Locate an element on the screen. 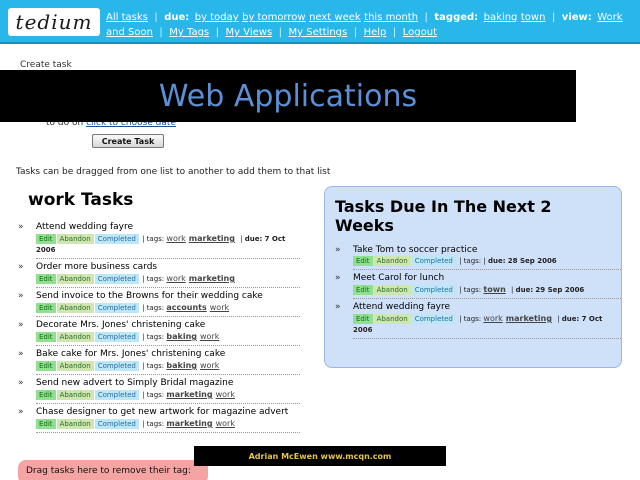 The image size is (640, 480). nav-tag-town: town is located at coordinates (533, 17).